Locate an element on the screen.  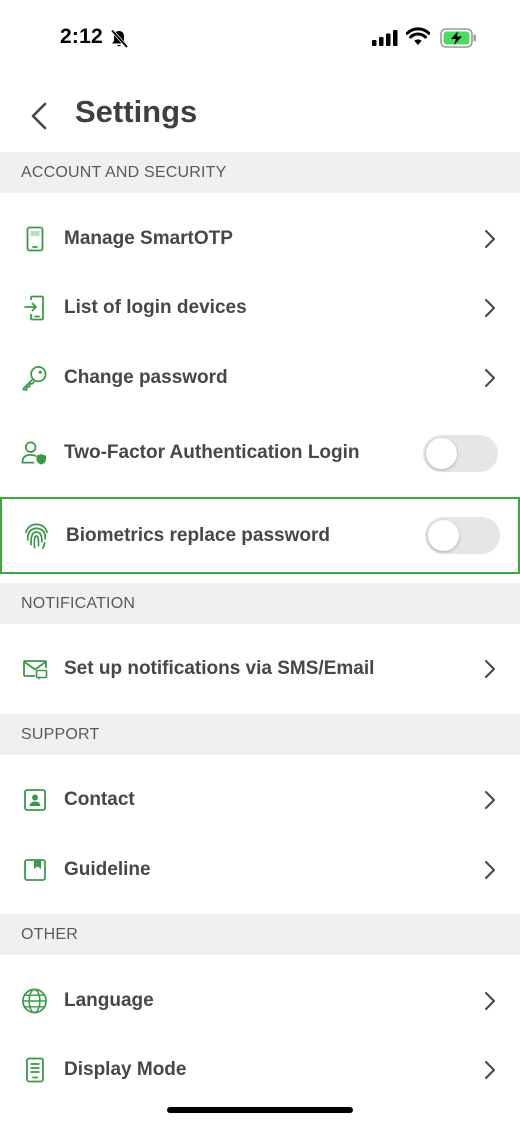
bookmark-icon is located at coordinates (34, 870).